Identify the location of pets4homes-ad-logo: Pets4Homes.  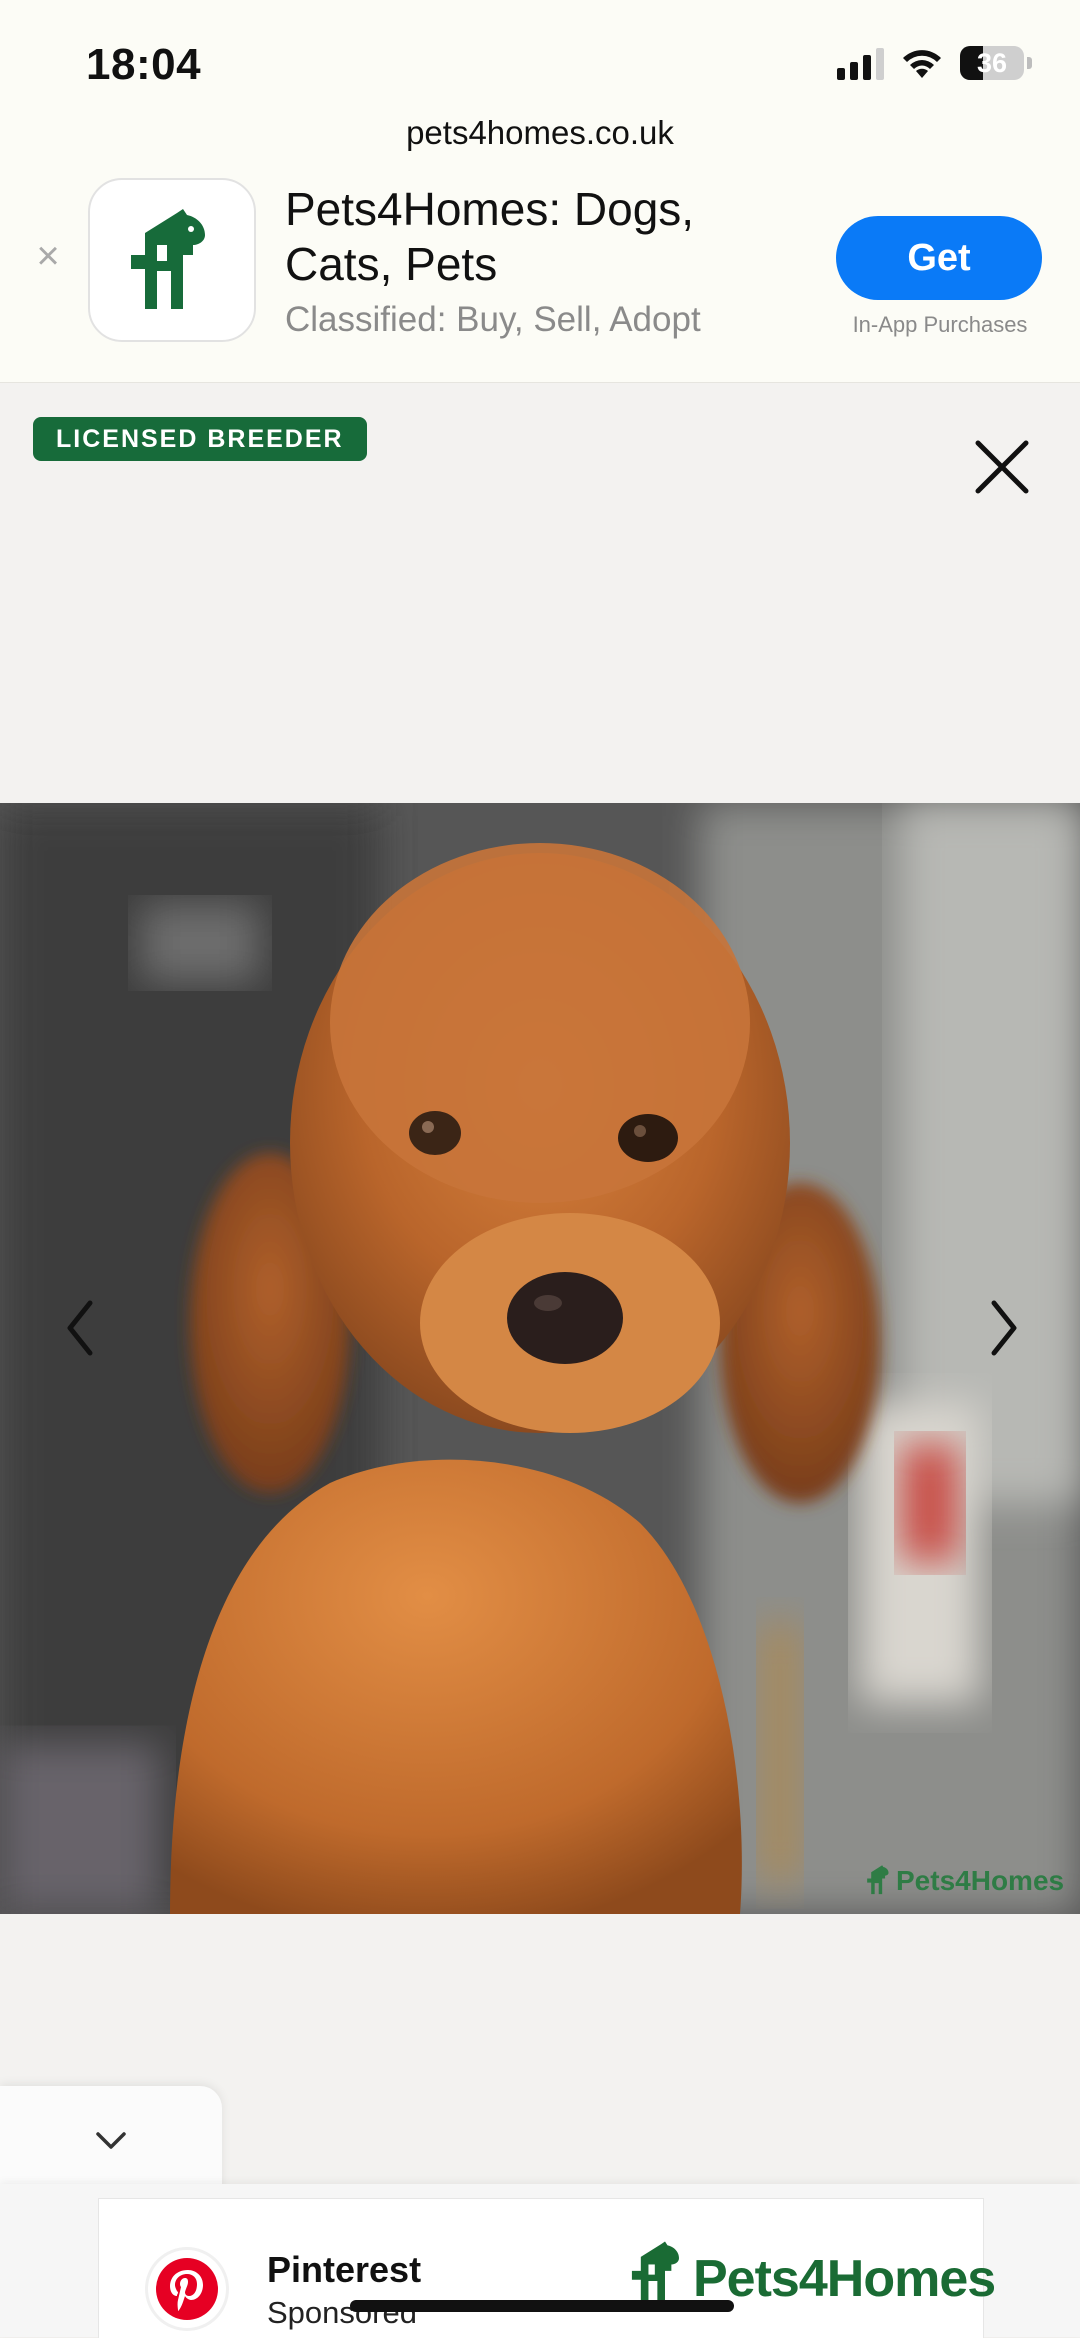
(812, 2274).